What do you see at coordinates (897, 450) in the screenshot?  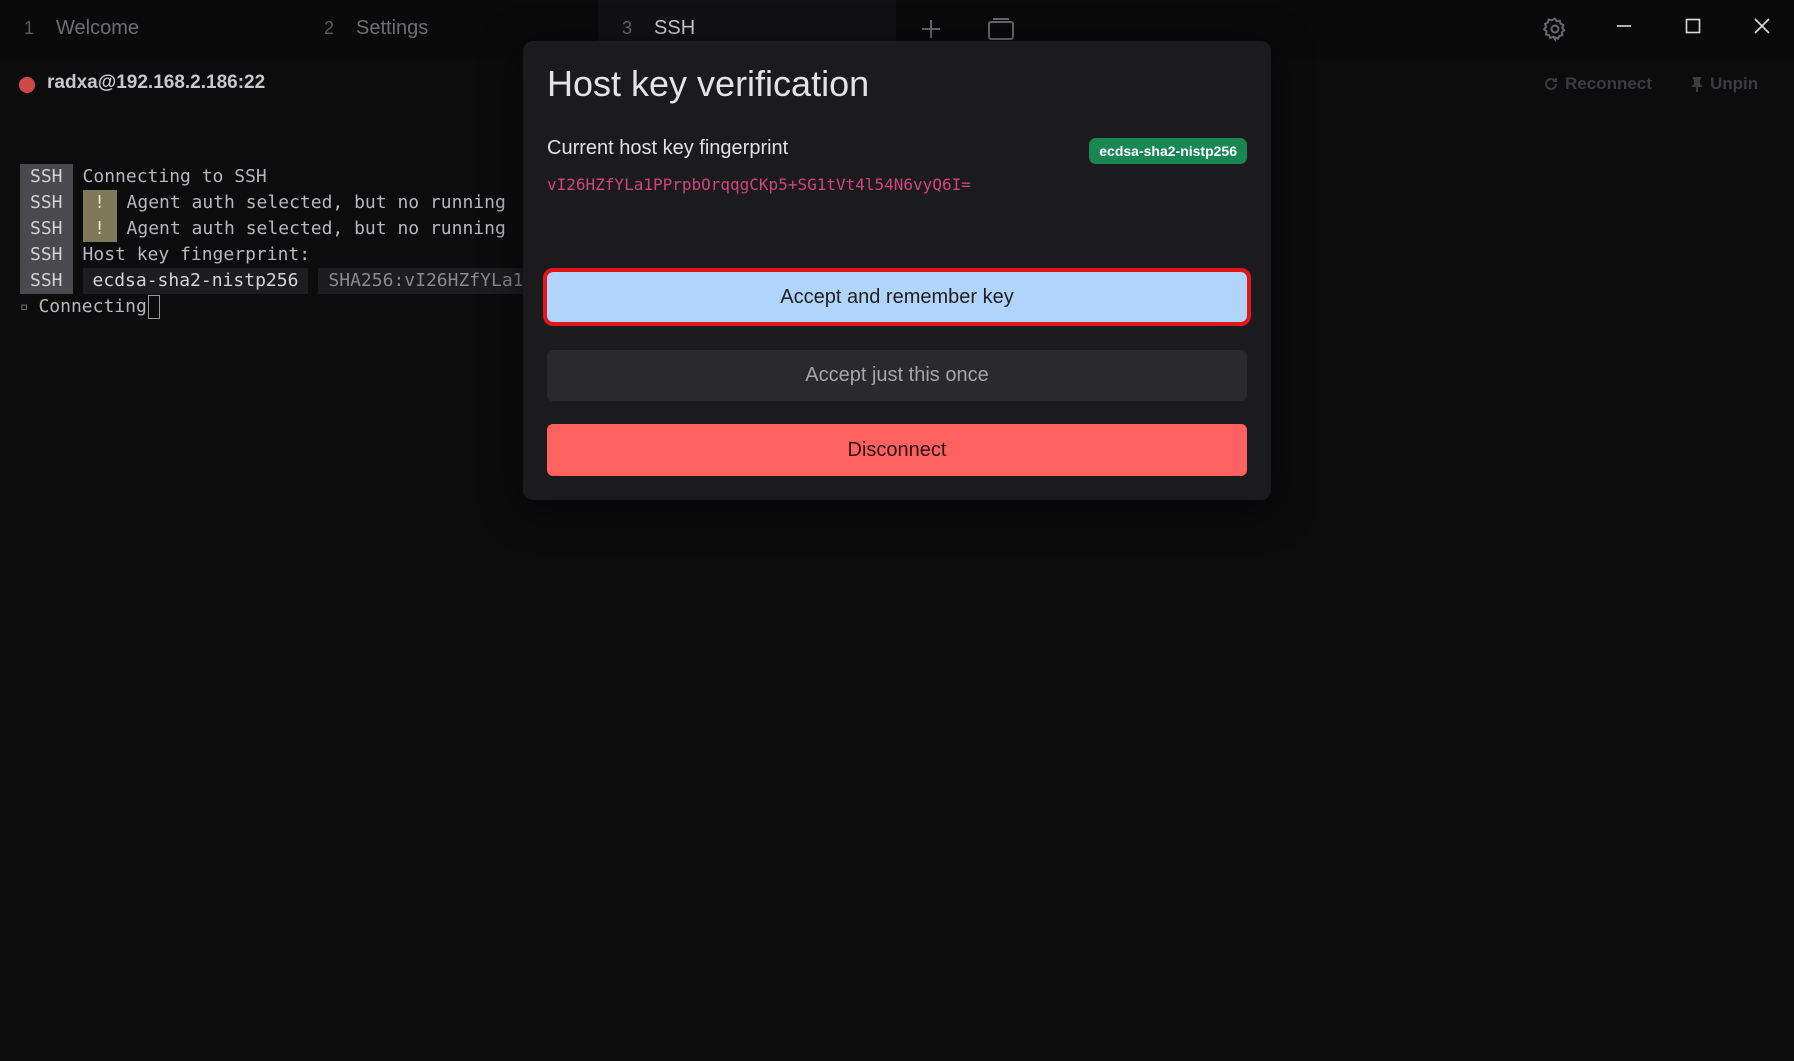 I see `disconnect-button: Disconnect` at bounding box center [897, 450].